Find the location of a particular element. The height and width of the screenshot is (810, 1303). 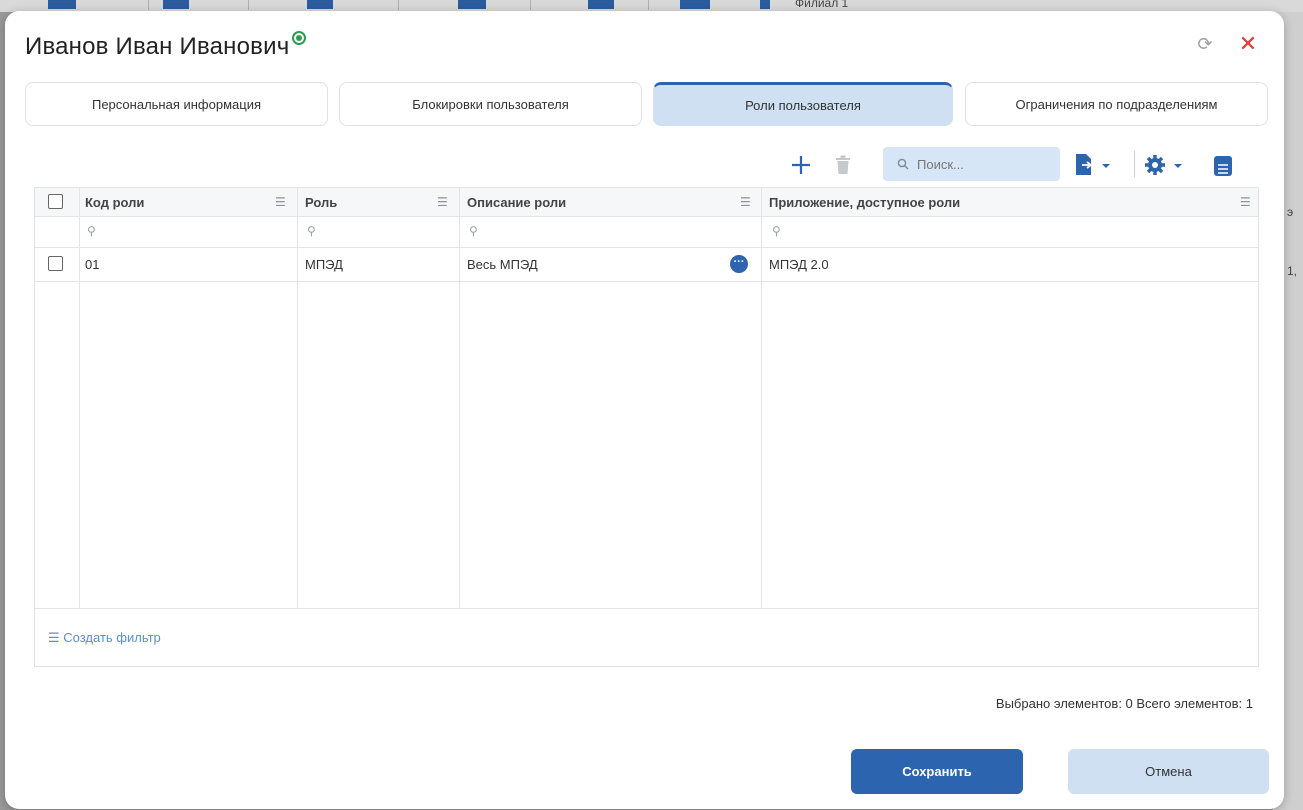

search-input is located at coordinates (987, 164).